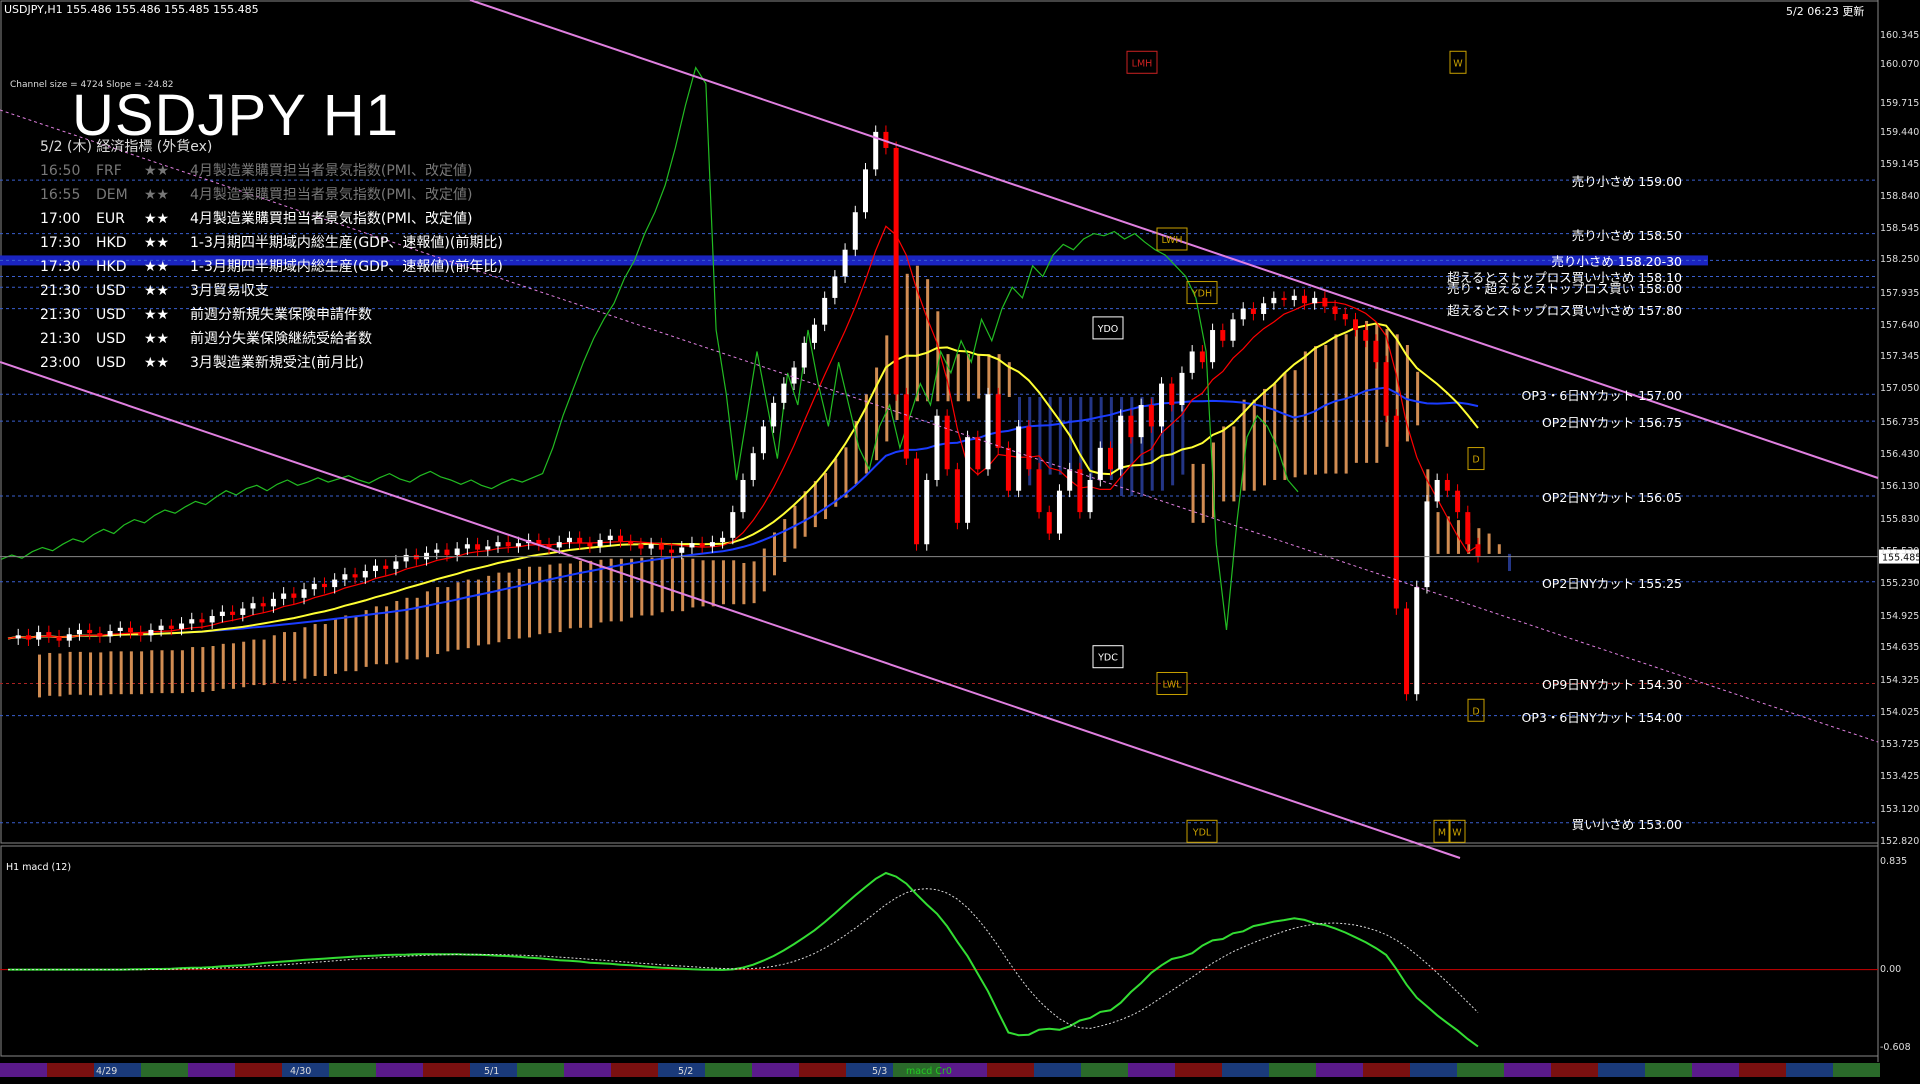 This screenshot has height=1084, width=1920. I want to click on marker-label: M, so click(1442, 832).